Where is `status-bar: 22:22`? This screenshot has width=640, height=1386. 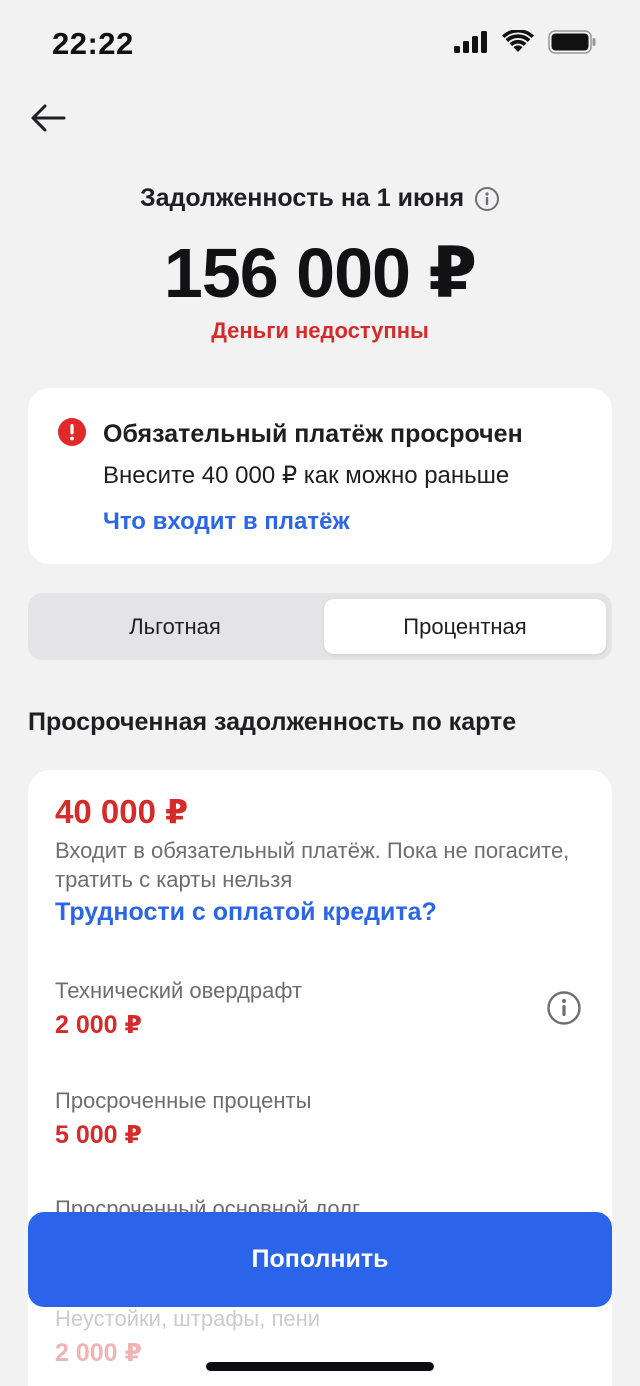 status-bar: 22:22 is located at coordinates (320, 45).